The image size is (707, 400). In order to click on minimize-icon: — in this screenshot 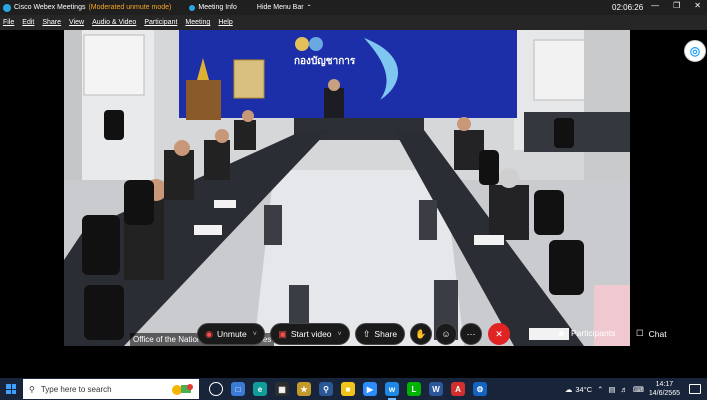, I will do `click(655, 5)`.